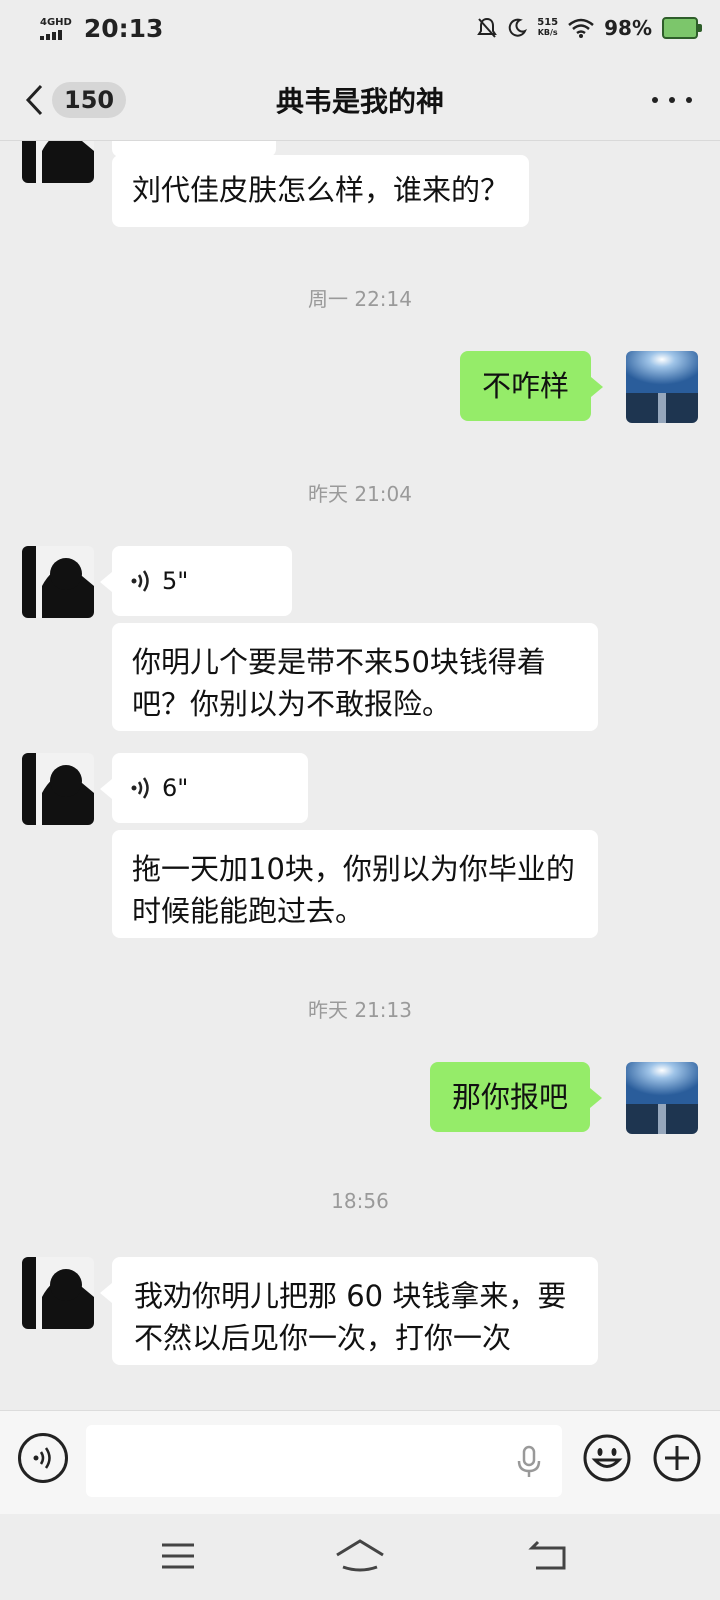 The image size is (720, 1600). I want to click on timestamp: 周一 22:14, so click(360, 299).